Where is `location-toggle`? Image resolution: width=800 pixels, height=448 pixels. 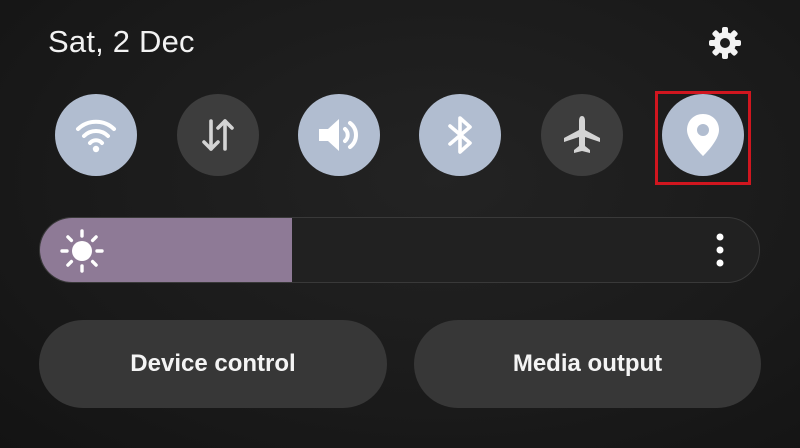
location-toggle is located at coordinates (703, 135).